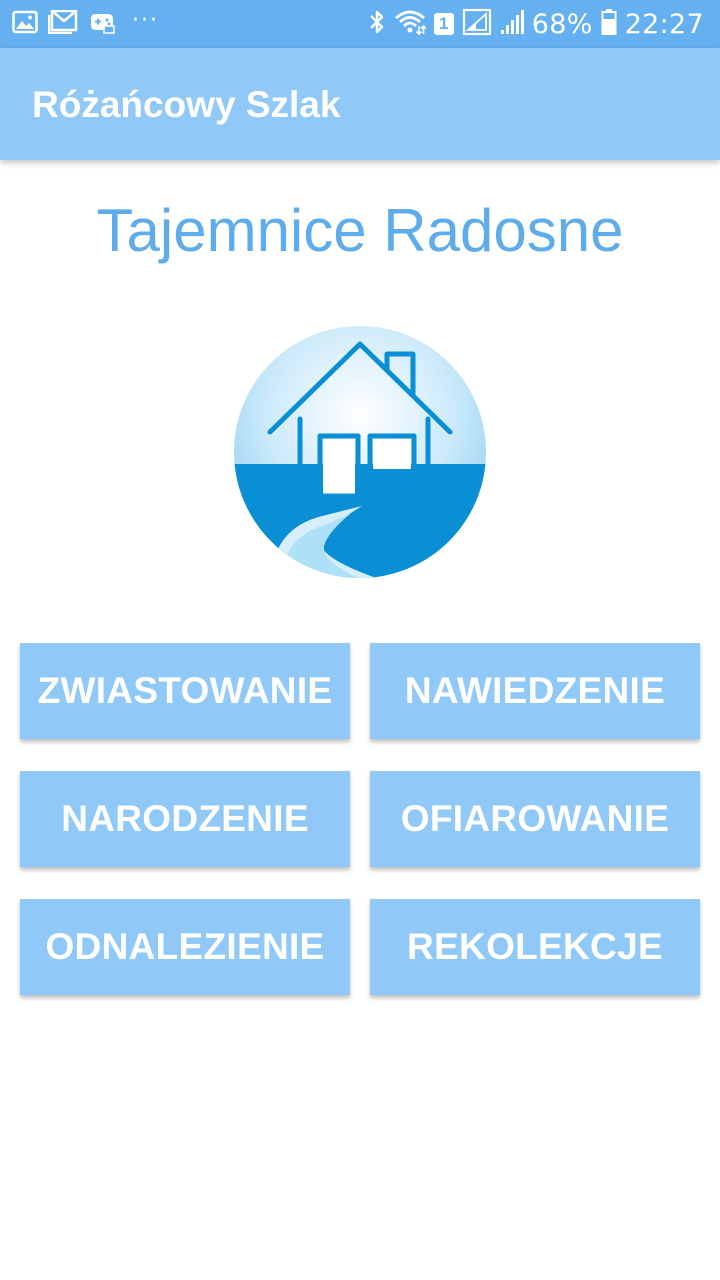 Image resolution: width=720 pixels, height=1280 pixels. I want to click on odnalezienie-button: ODNALEZIENIE, so click(185, 947).